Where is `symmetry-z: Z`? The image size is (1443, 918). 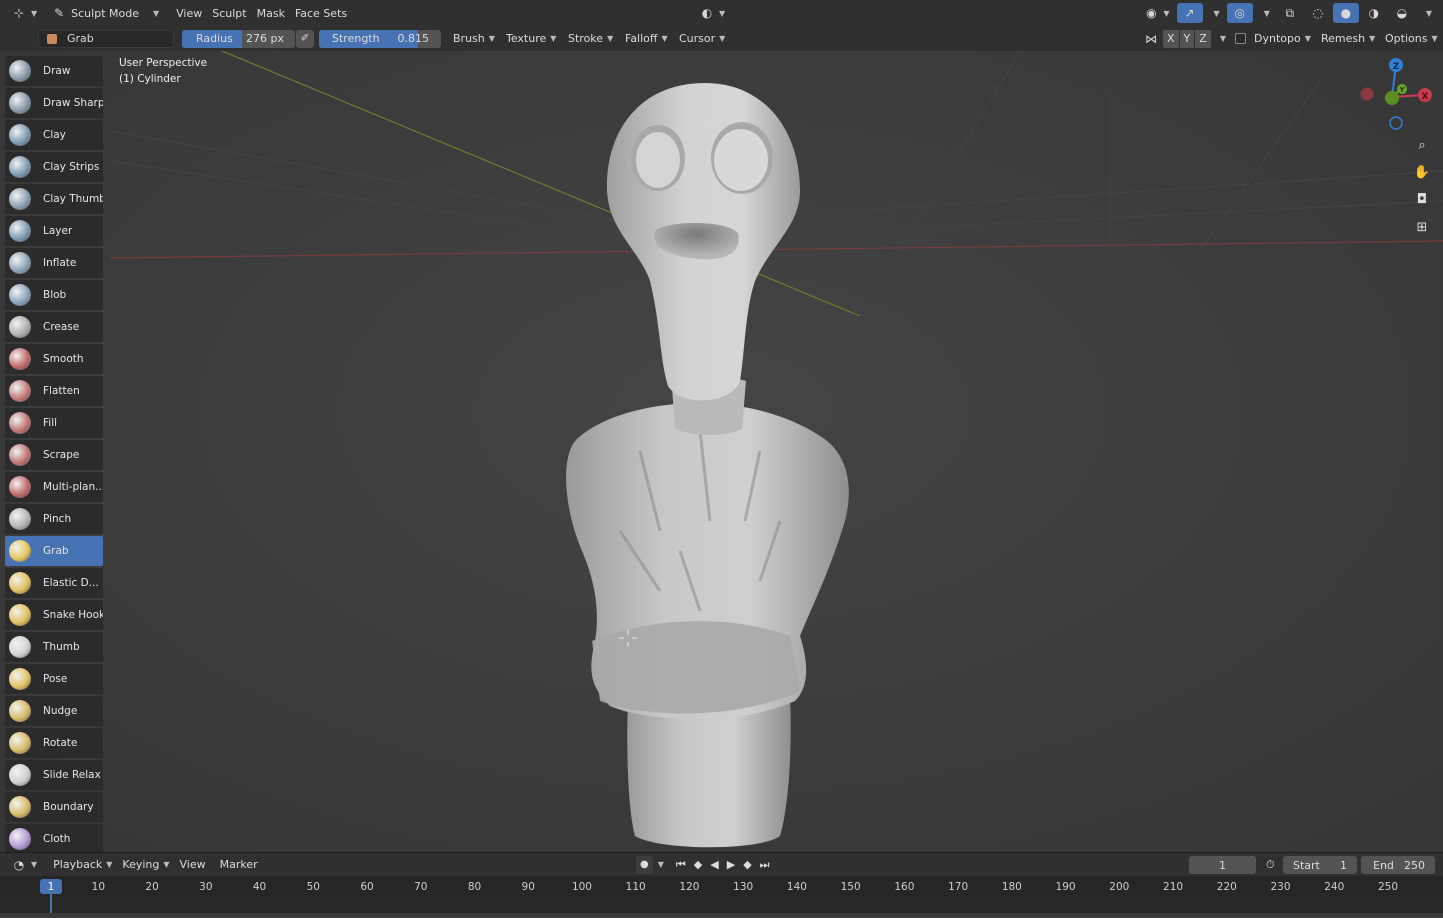 symmetry-z: Z is located at coordinates (1203, 38).